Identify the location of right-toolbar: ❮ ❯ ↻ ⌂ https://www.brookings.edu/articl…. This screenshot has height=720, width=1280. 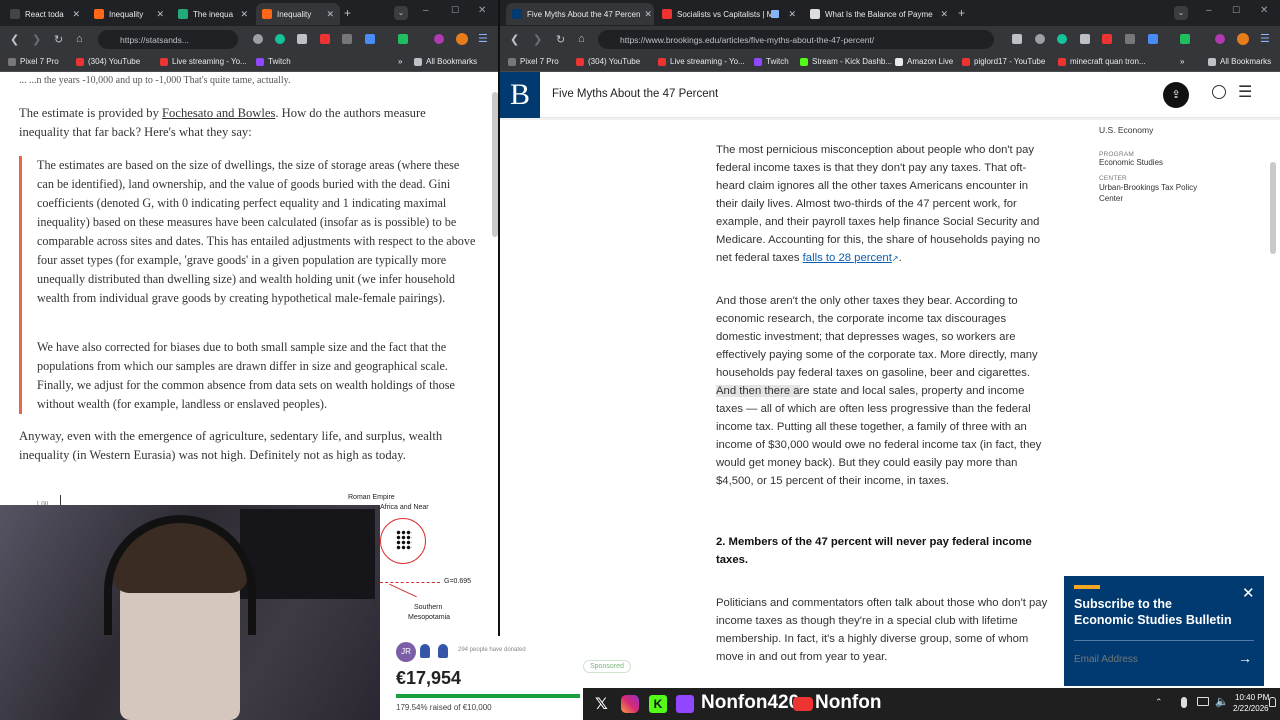
(890, 39).